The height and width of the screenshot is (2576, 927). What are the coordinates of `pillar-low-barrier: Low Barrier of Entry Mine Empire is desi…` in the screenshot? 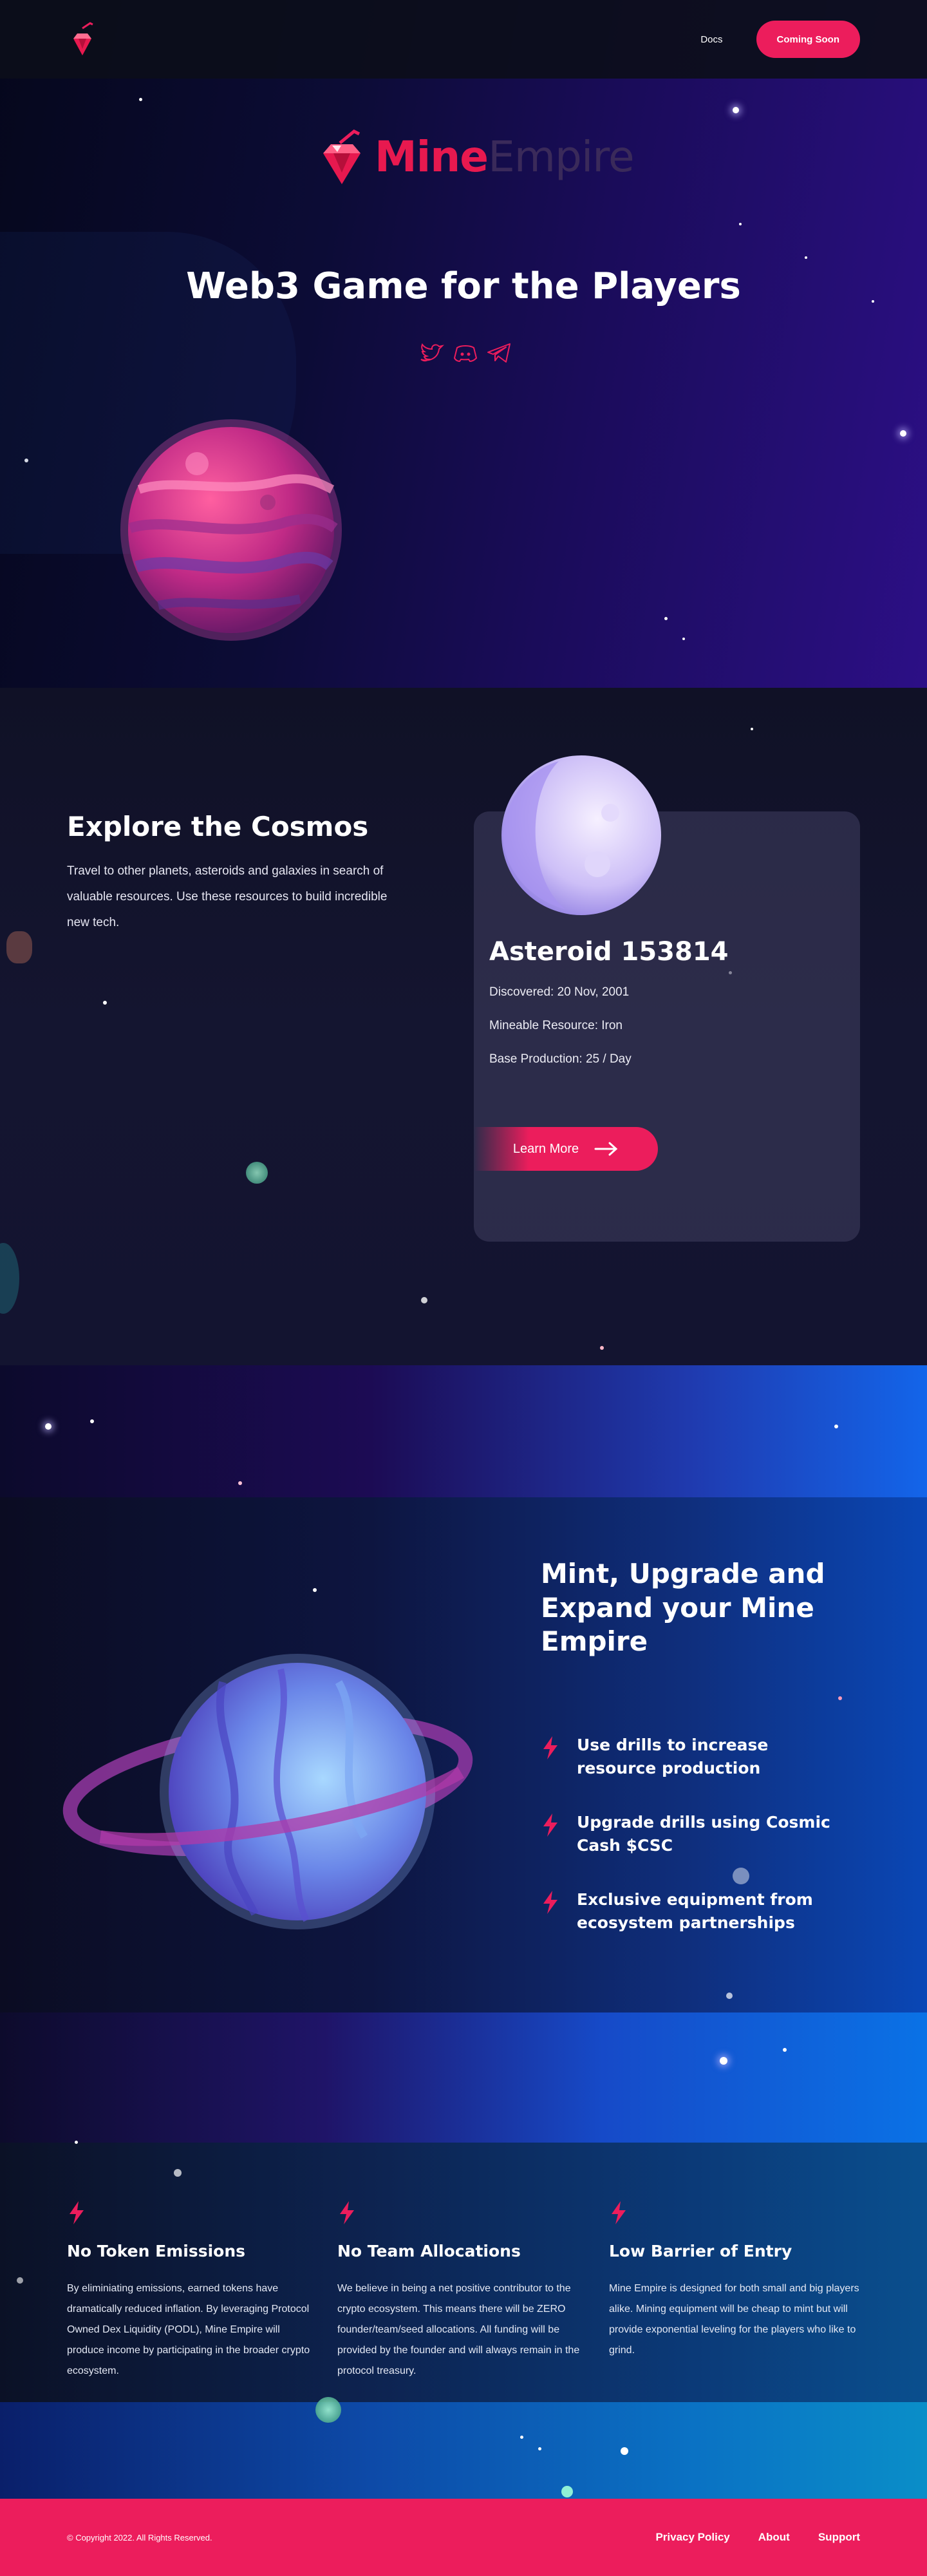 It's located at (734, 2281).